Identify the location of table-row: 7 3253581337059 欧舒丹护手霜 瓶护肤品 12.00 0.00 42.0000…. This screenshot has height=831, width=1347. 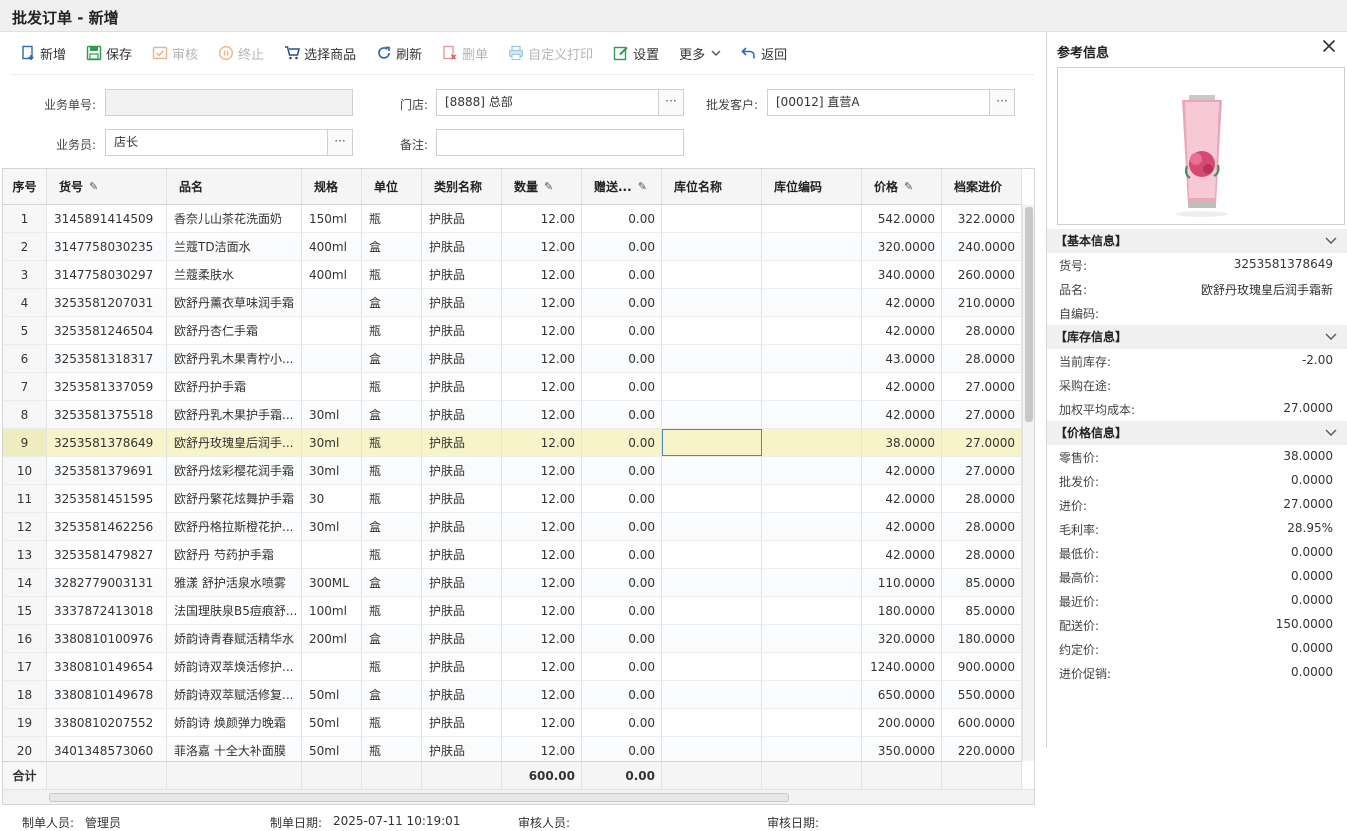
(512, 387).